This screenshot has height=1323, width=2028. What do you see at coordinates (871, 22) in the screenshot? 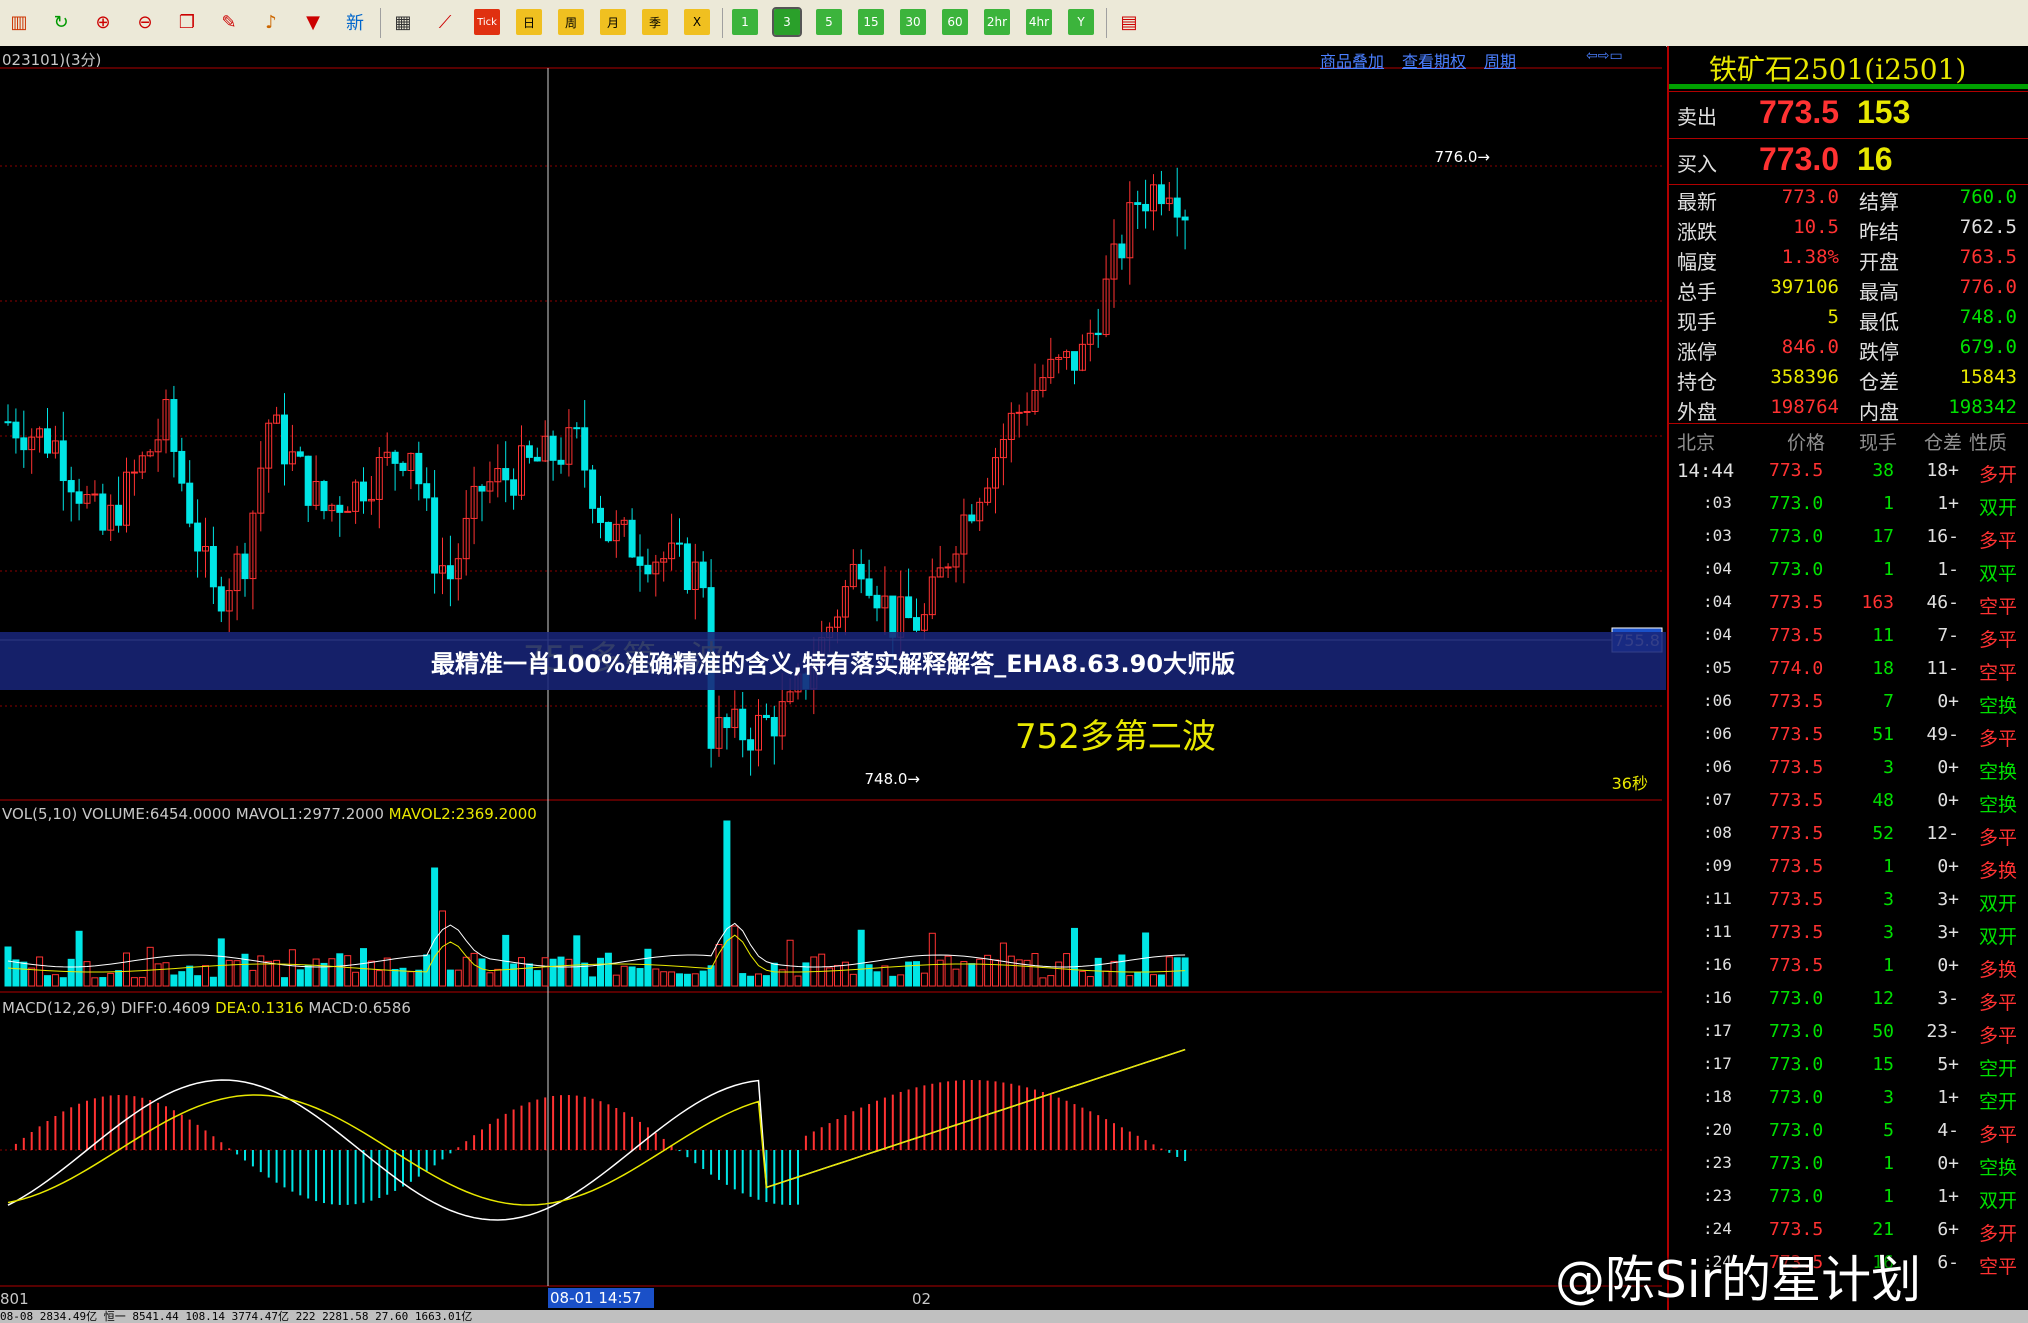
I see `min15-icon: 15` at bounding box center [871, 22].